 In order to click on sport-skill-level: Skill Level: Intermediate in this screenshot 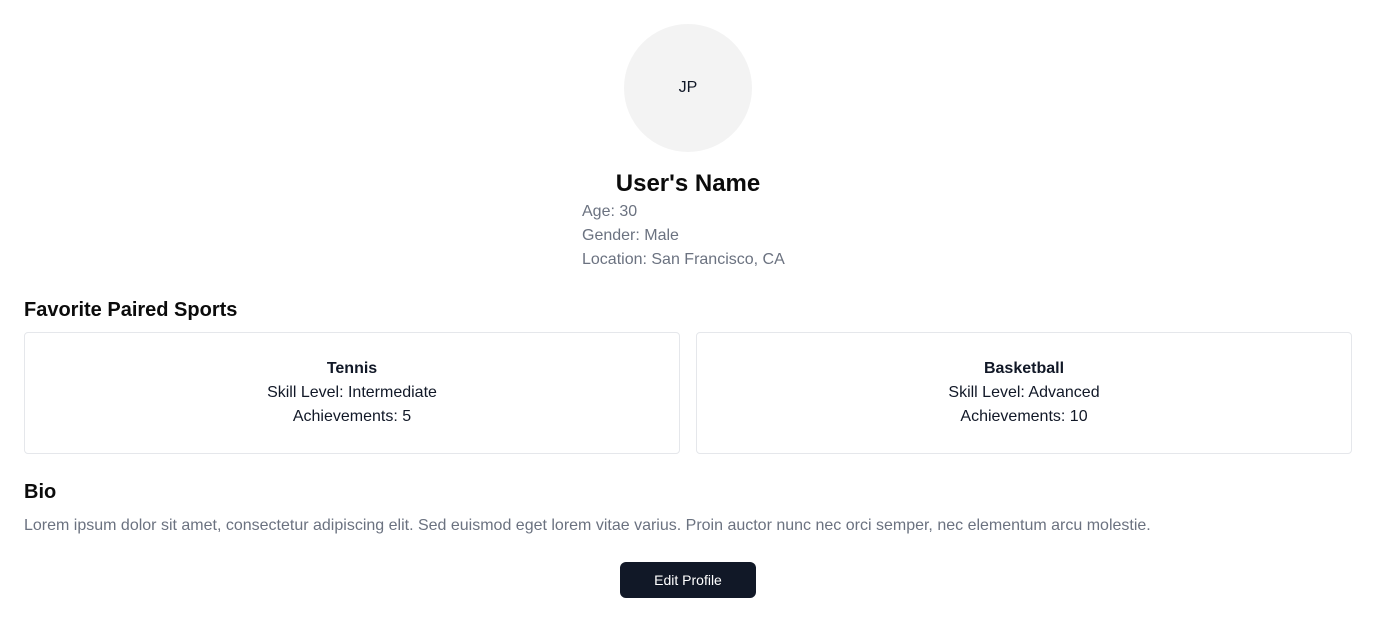, I will do `click(352, 392)`.